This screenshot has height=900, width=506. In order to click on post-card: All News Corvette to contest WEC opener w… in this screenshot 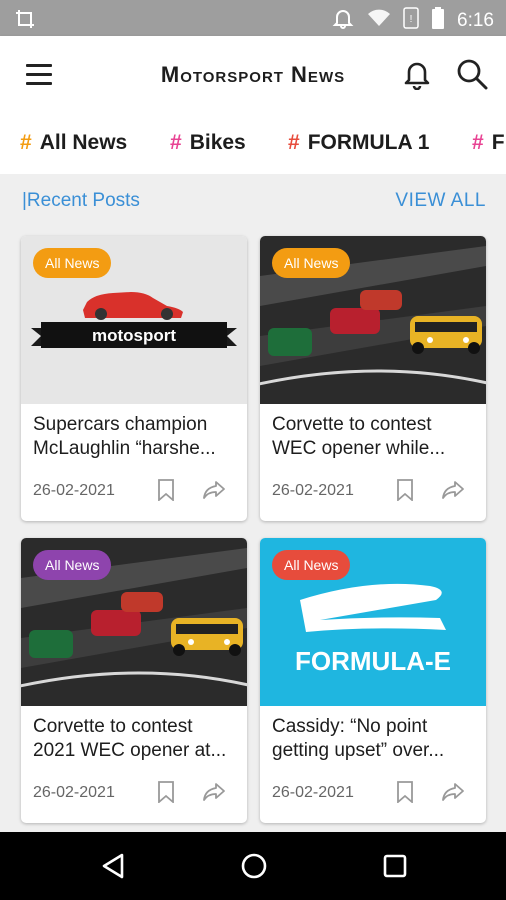, I will do `click(373, 378)`.